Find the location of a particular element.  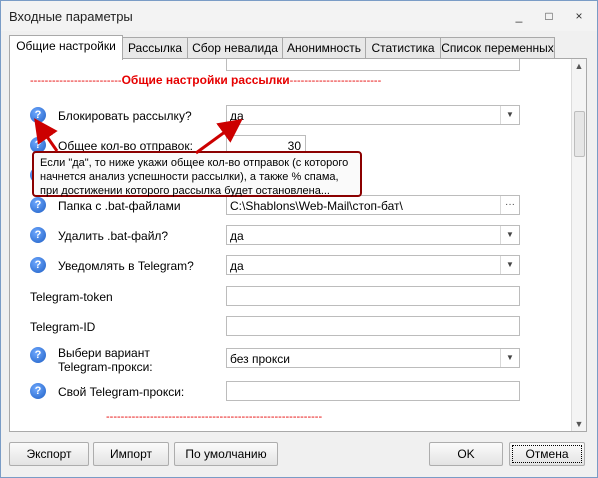

label-notify-telegram: Уведомлять в Telegram? is located at coordinates (126, 266).